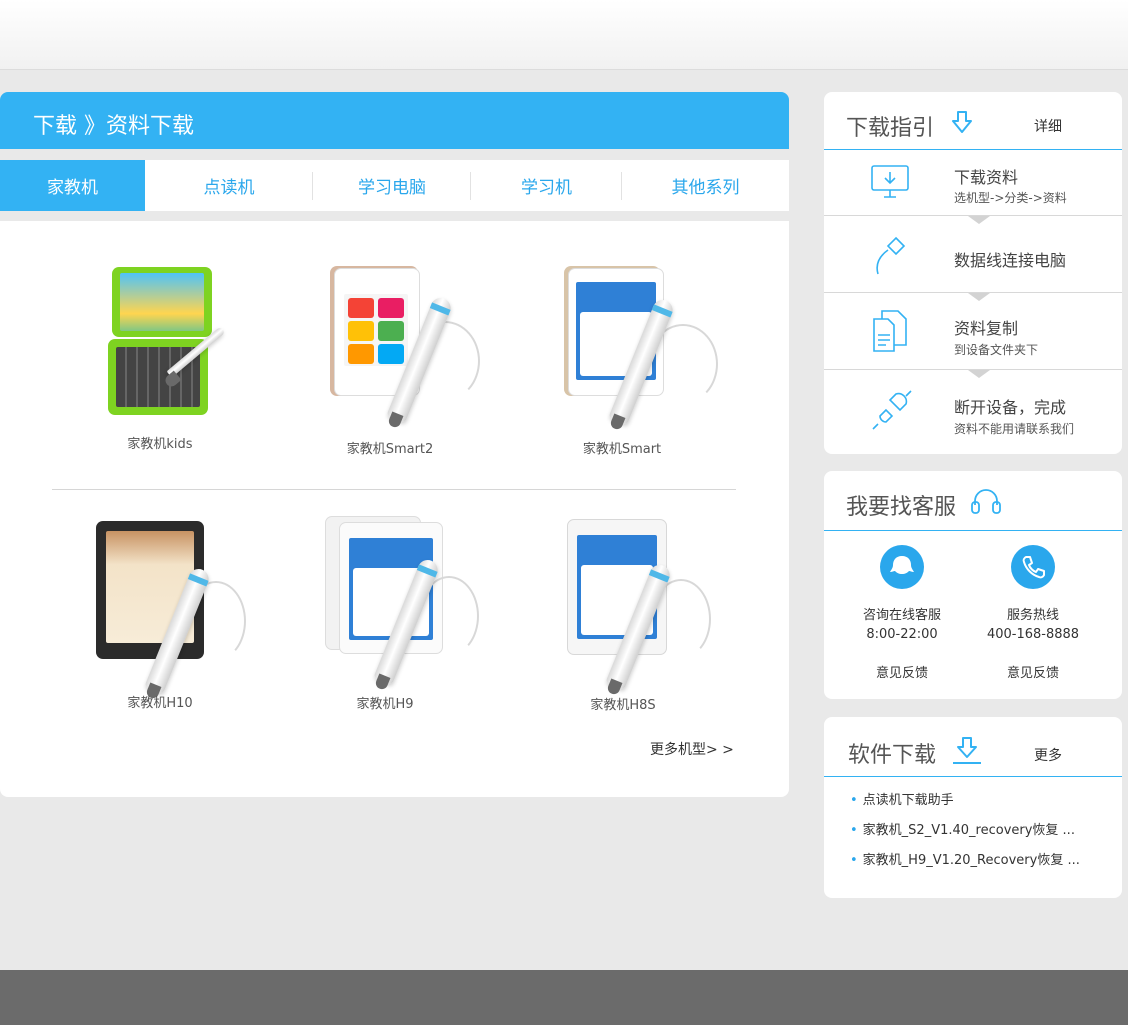  What do you see at coordinates (564, 997) in the screenshot?
I see `page-footer` at bounding box center [564, 997].